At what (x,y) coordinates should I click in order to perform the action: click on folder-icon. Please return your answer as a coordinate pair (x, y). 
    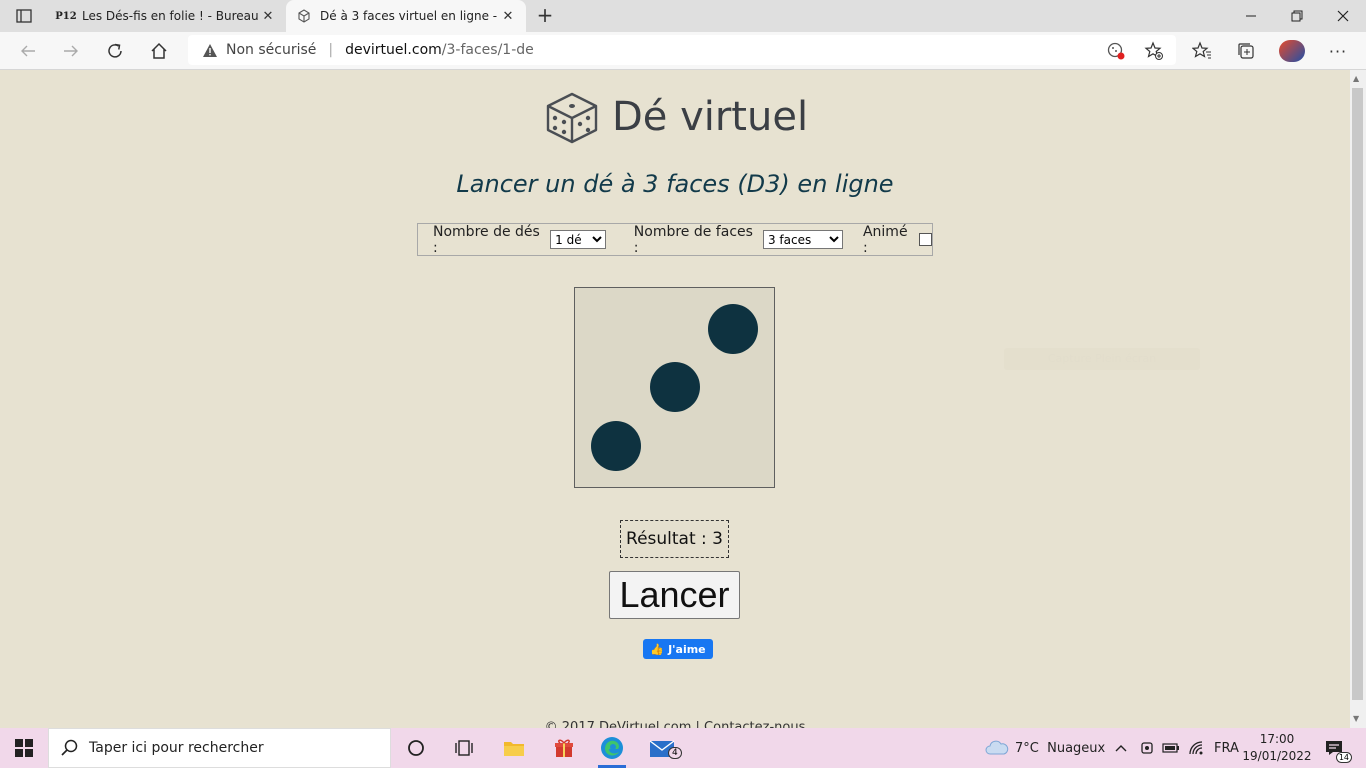
    Looking at the image, I should click on (514, 749).